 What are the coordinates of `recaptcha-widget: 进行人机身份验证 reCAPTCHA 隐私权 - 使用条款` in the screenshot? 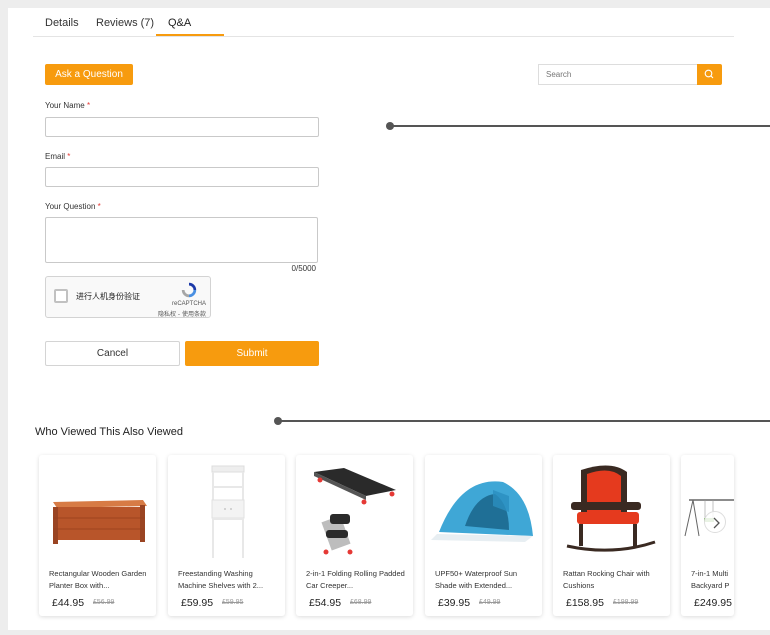 It's located at (128, 297).